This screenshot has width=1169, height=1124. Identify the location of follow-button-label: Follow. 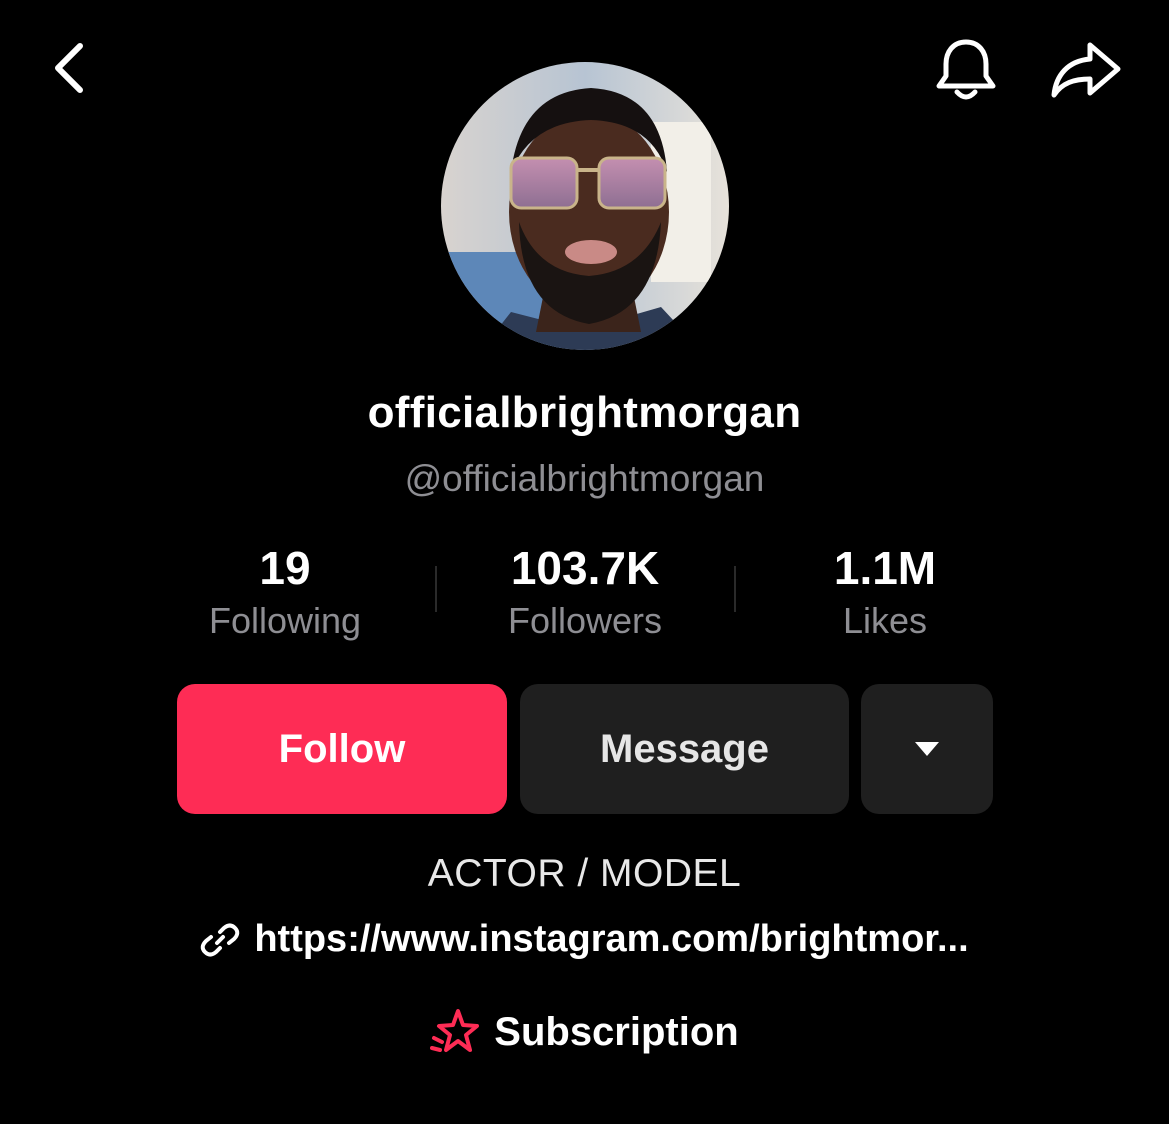
(342, 748).